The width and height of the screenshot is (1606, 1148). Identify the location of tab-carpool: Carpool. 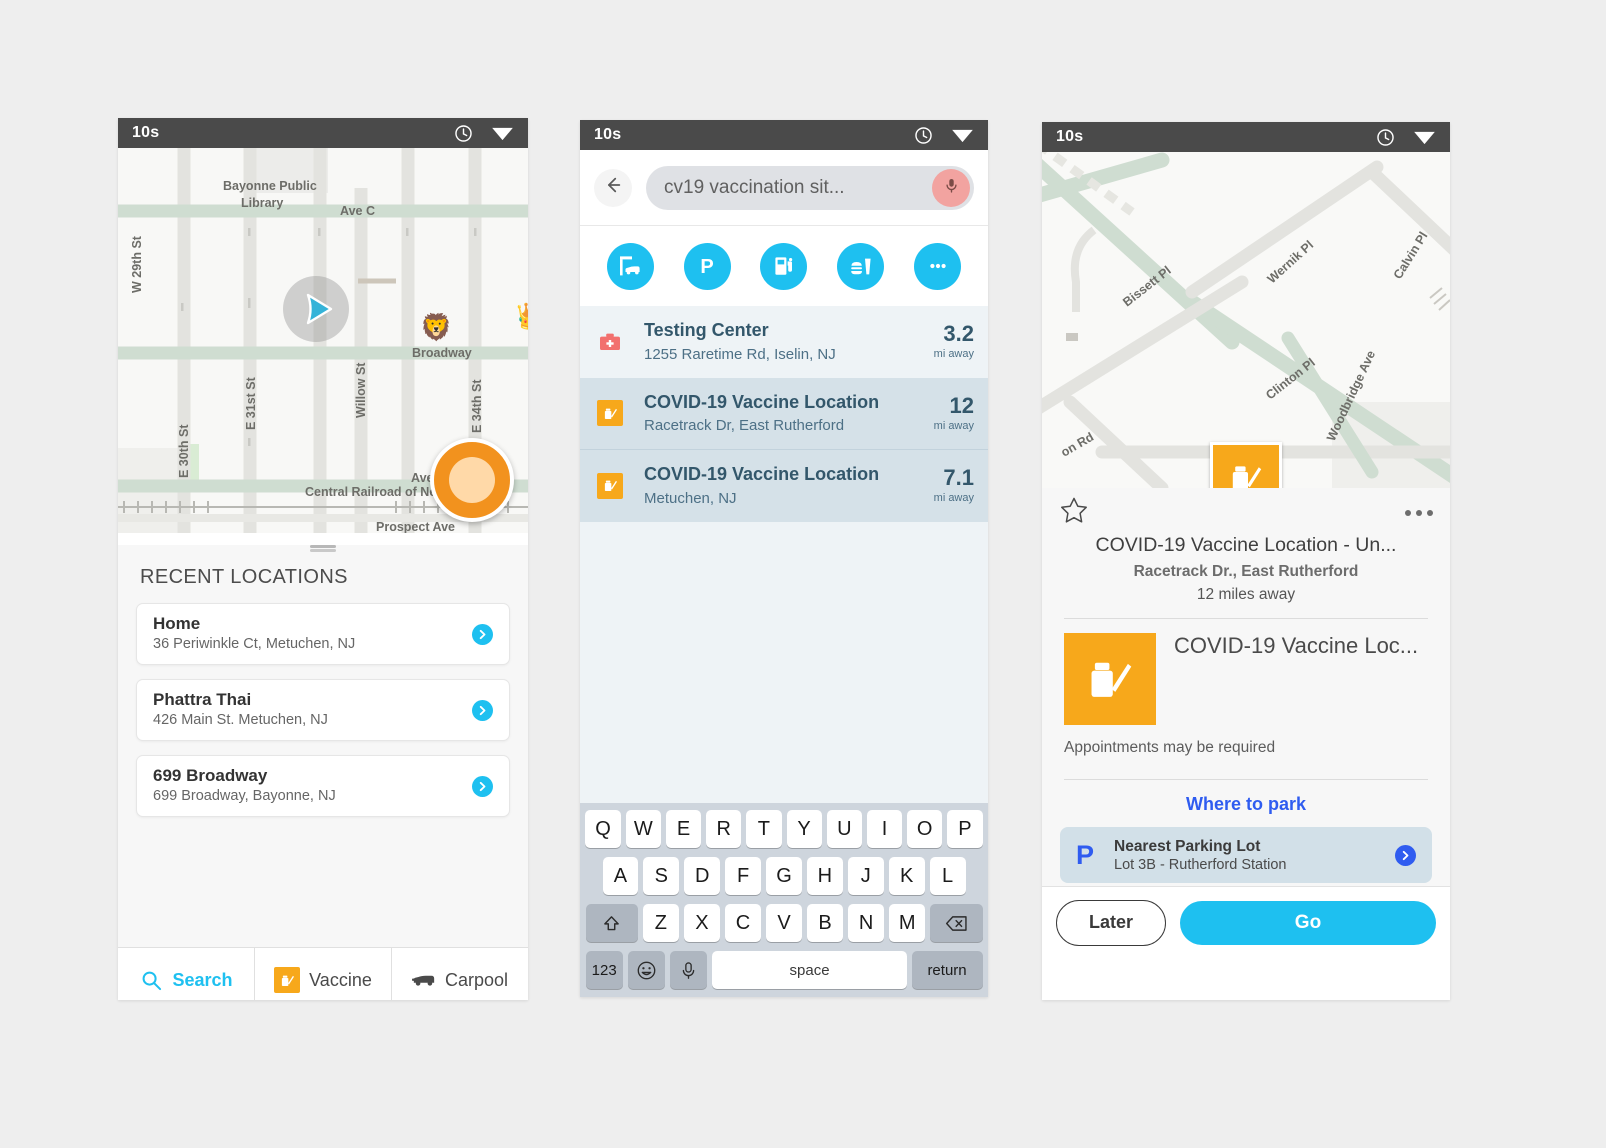
(460, 974).